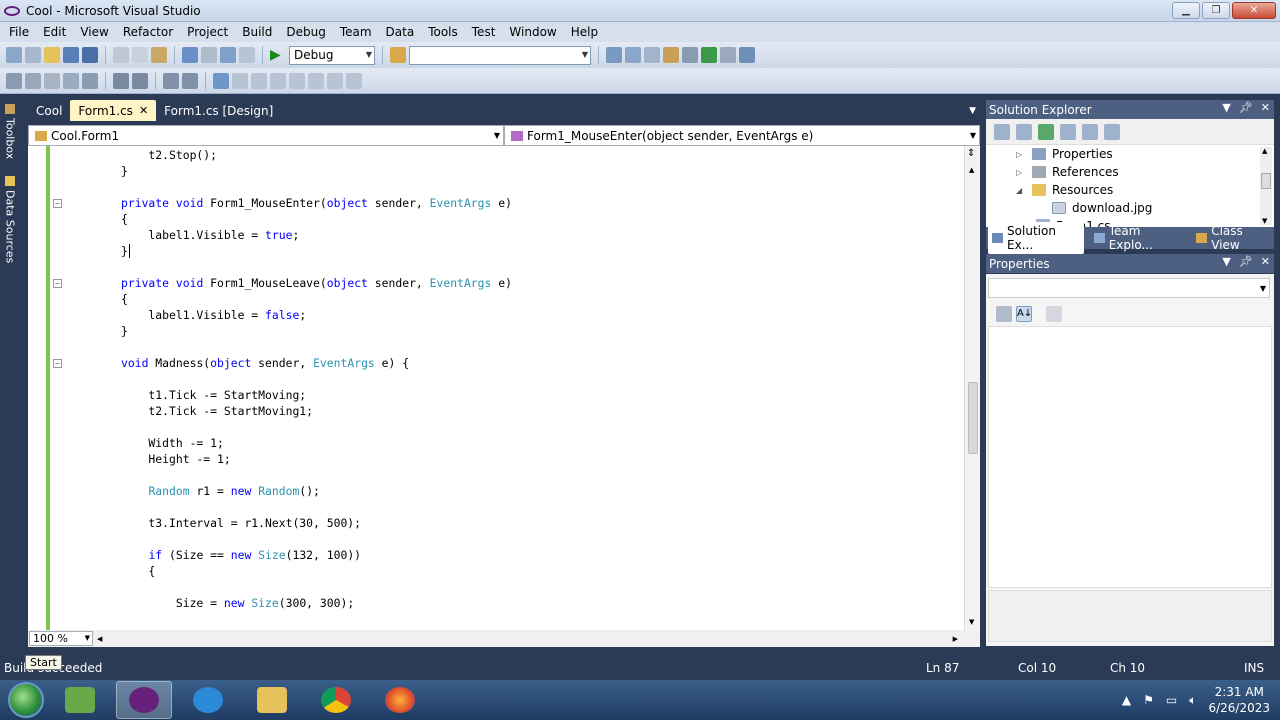 The image size is (1280, 720). What do you see at coordinates (1102, 208) in the screenshot?
I see `tree-item-download-jpg: download.jpg` at bounding box center [1102, 208].